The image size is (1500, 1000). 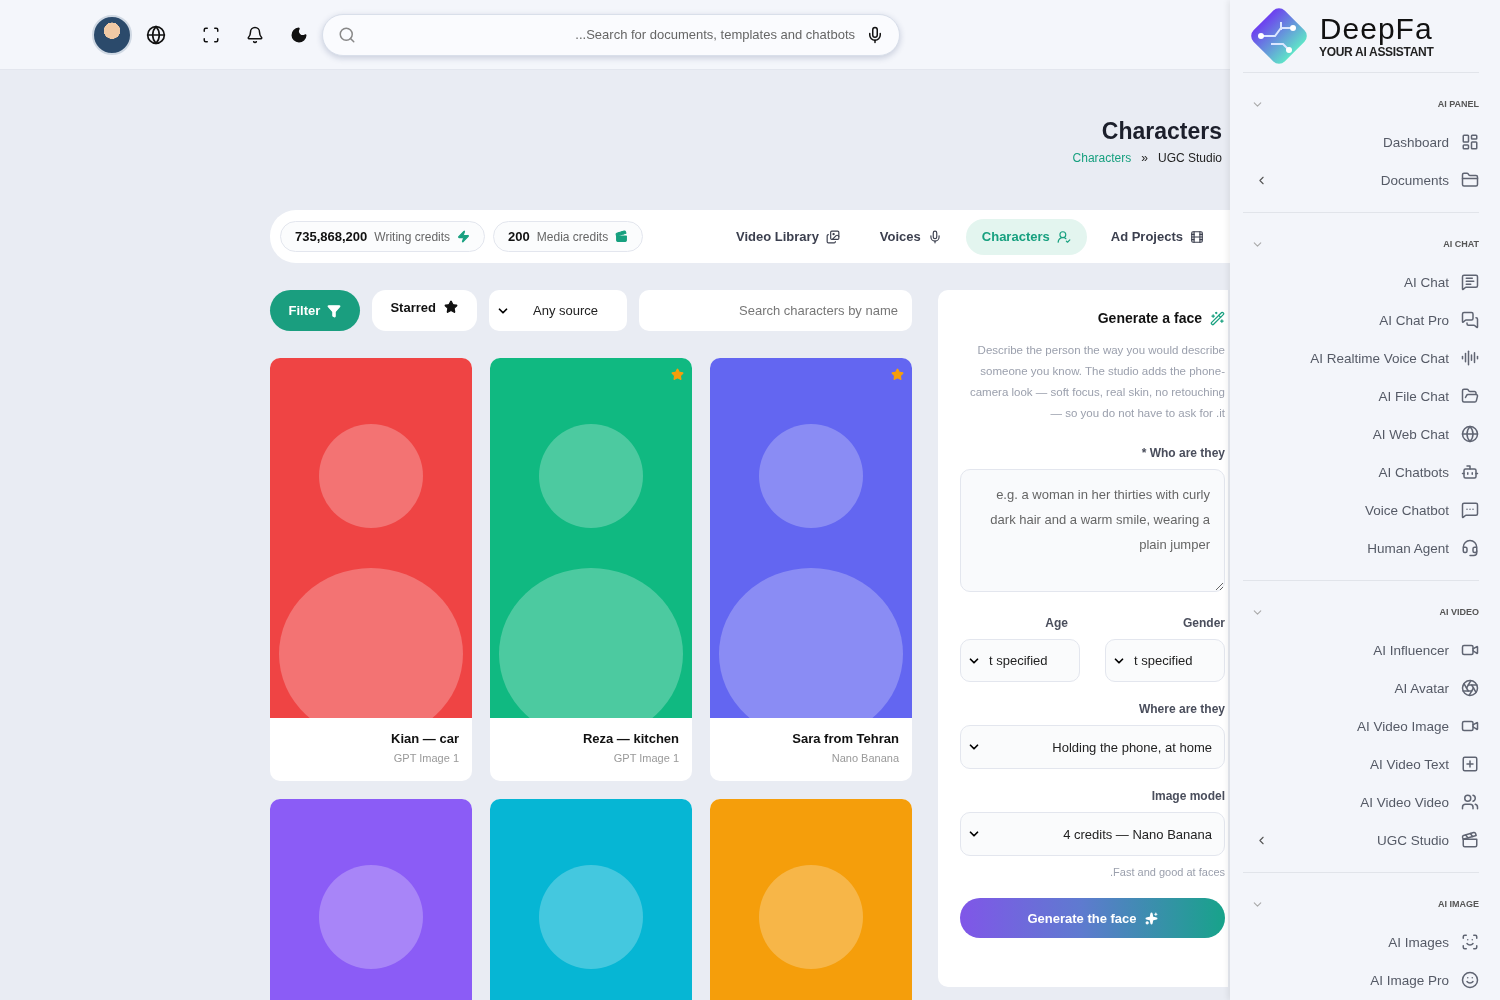 I want to click on sidebar-item: Dashboard, so click(x=1361, y=142).